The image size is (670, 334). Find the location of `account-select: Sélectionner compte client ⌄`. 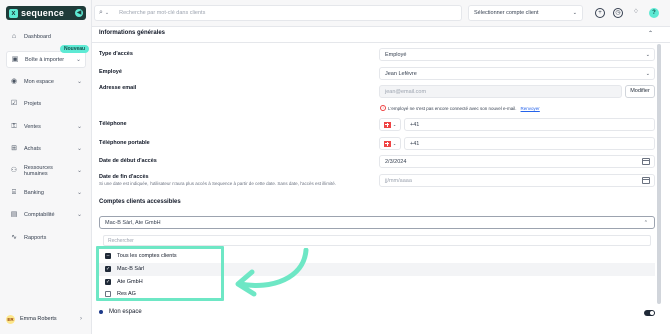

account-select: Sélectionner compte client ⌄ is located at coordinates (525, 13).